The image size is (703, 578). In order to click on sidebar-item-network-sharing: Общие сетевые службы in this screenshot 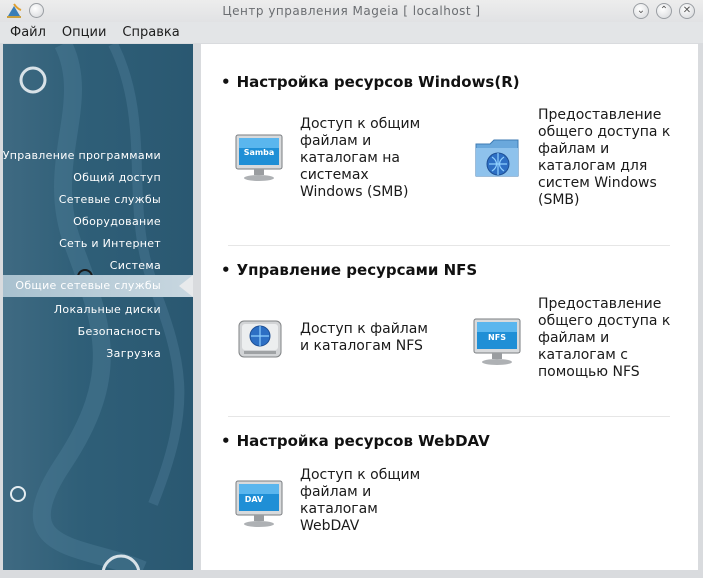, I will do `click(98, 286)`.